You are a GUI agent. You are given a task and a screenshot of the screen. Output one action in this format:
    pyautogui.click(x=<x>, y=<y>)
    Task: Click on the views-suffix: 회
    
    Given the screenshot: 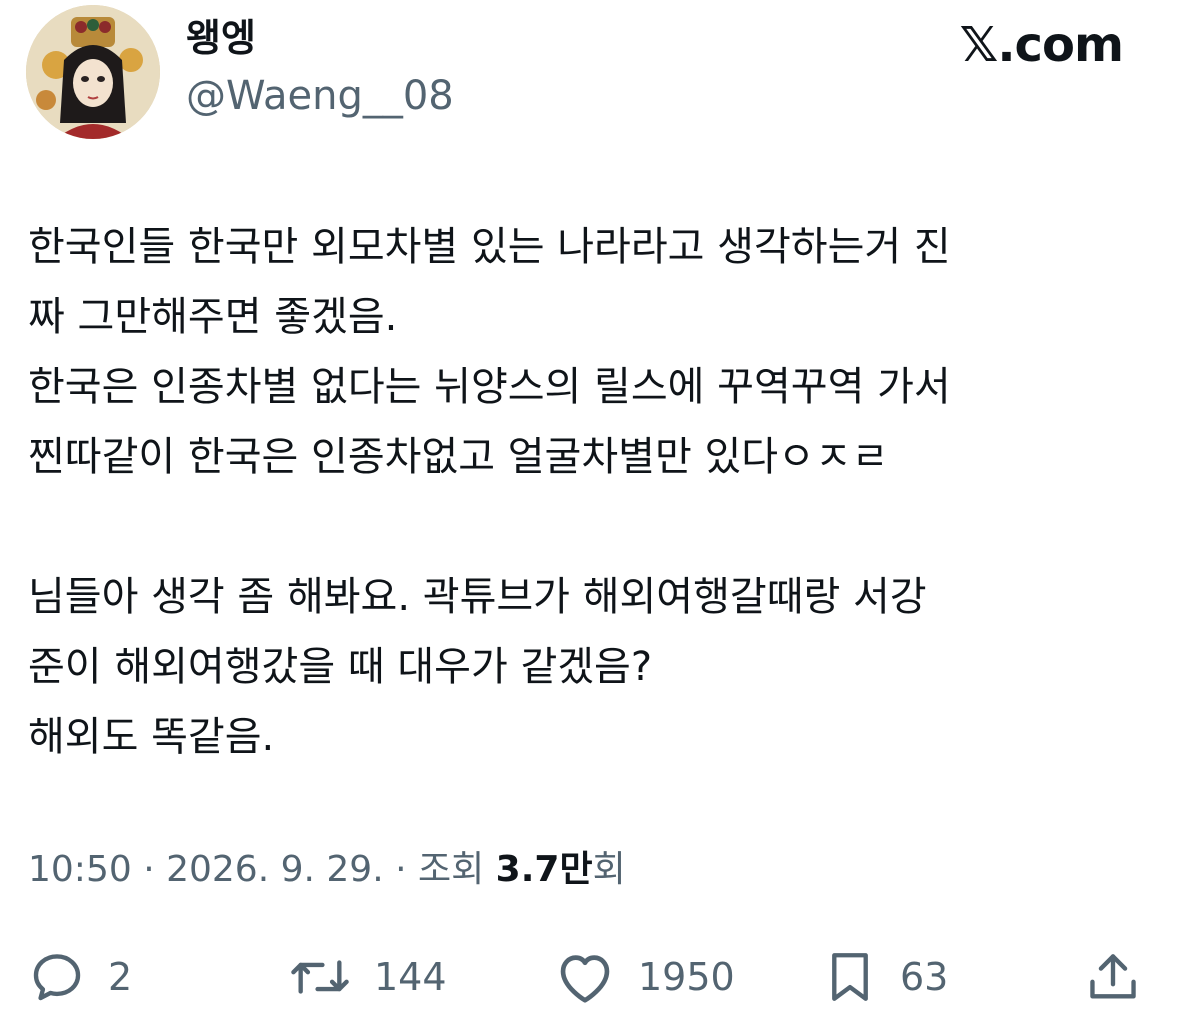 What is the action you would take?
    pyautogui.click(x=609, y=869)
    